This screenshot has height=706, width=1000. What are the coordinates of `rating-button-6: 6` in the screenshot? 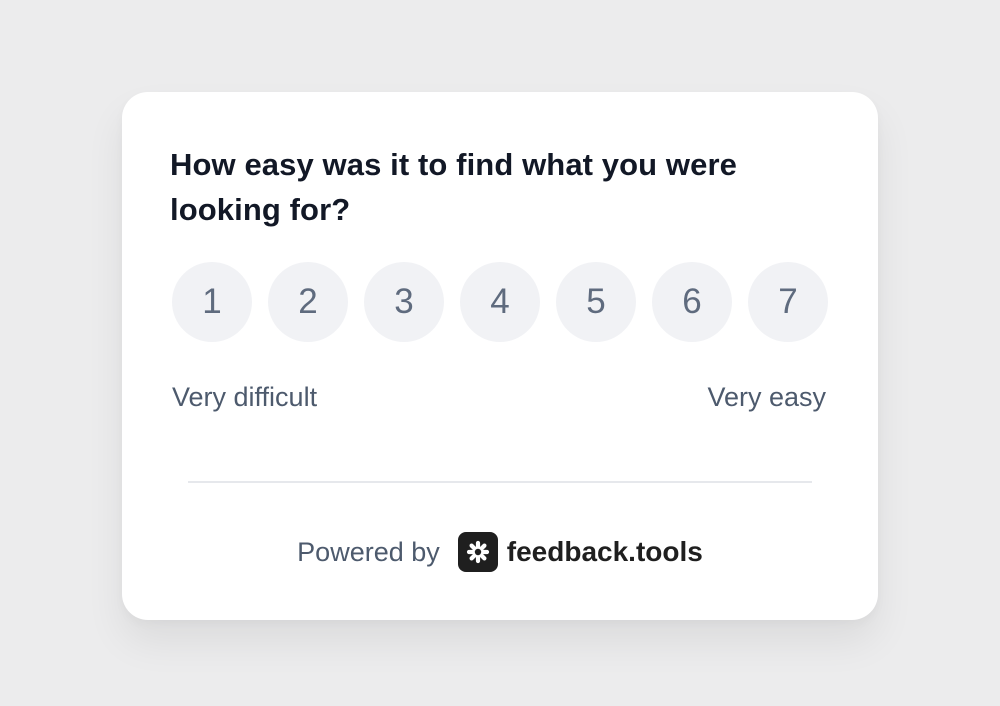 It's located at (692, 302).